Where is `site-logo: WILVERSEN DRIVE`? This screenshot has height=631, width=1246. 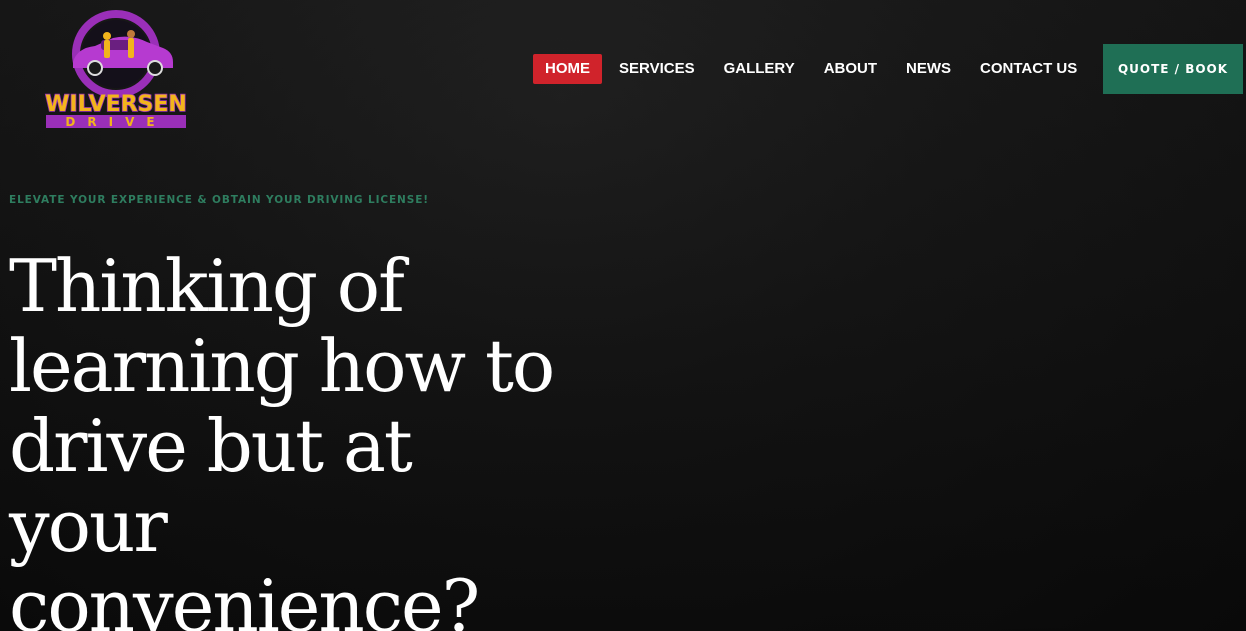 site-logo: WILVERSEN DRIVE is located at coordinates (116, 70).